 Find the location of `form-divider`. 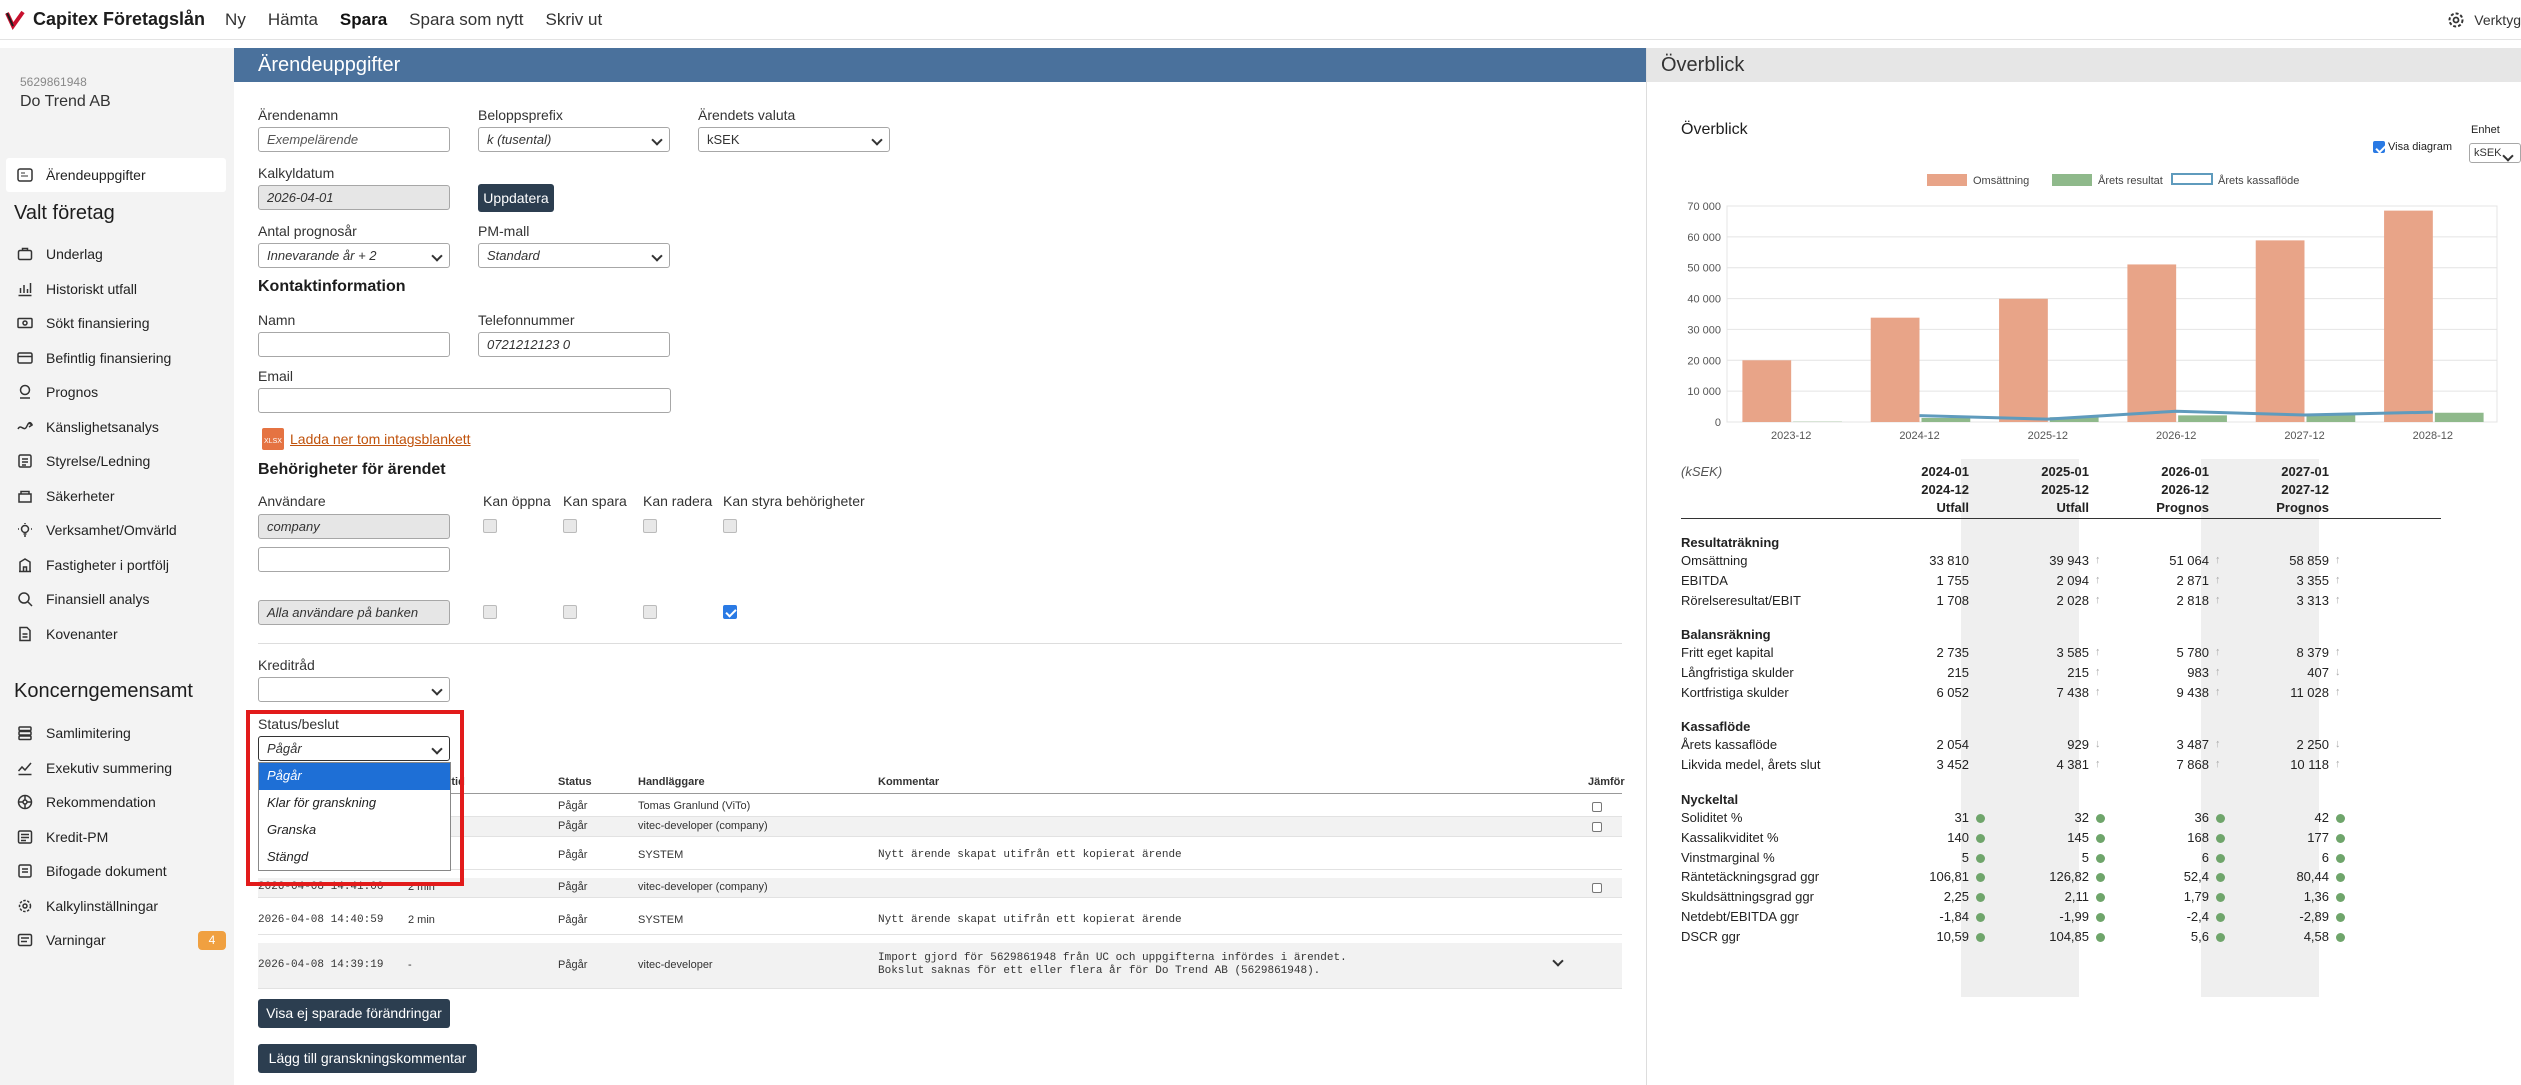

form-divider is located at coordinates (940, 643).